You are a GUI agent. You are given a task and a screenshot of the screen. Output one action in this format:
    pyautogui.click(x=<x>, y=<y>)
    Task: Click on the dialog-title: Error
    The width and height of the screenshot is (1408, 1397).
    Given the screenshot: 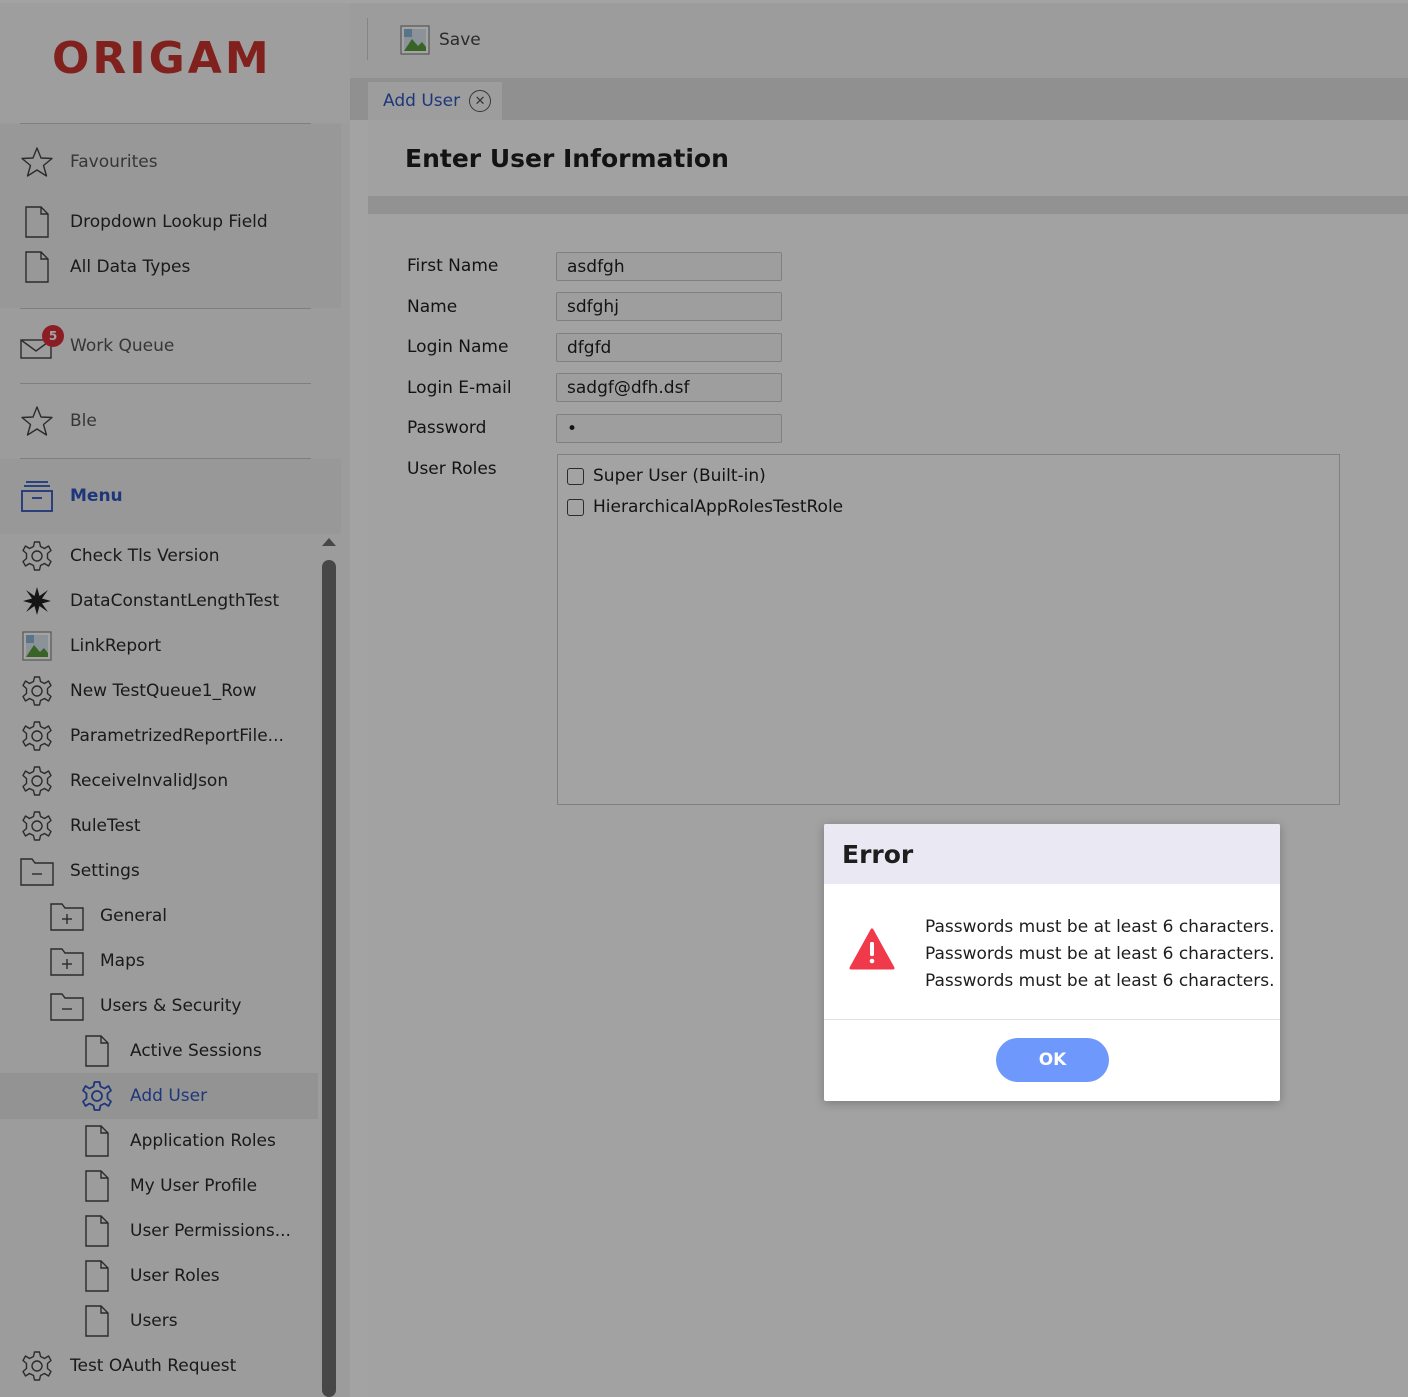 What is the action you would take?
    pyautogui.click(x=1052, y=854)
    